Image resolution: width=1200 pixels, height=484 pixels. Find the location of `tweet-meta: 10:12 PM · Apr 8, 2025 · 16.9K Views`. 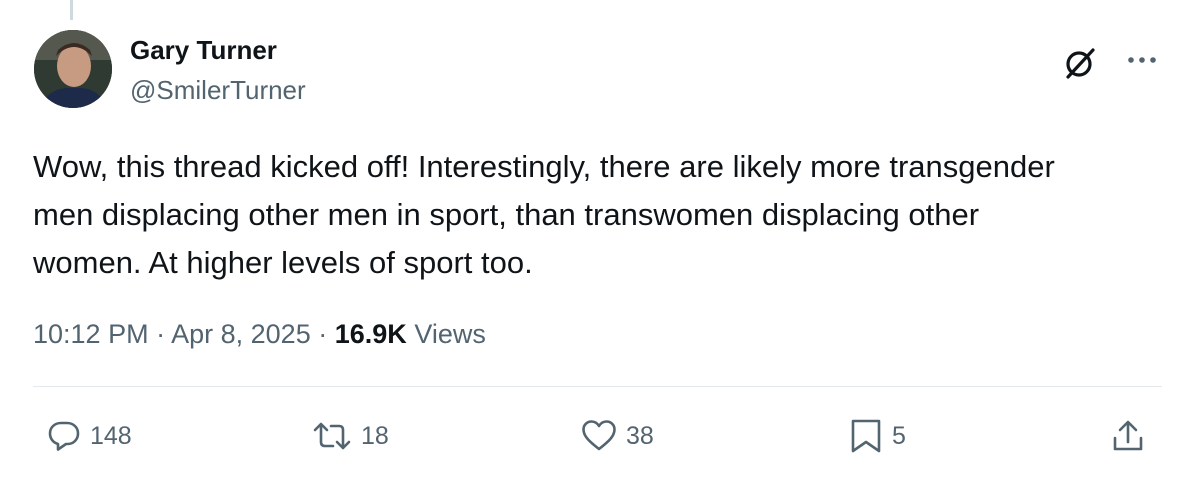

tweet-meta: 10:12 PM · Apr 8, 2025 · 16.9K Views is located at coordinates (259, 334).